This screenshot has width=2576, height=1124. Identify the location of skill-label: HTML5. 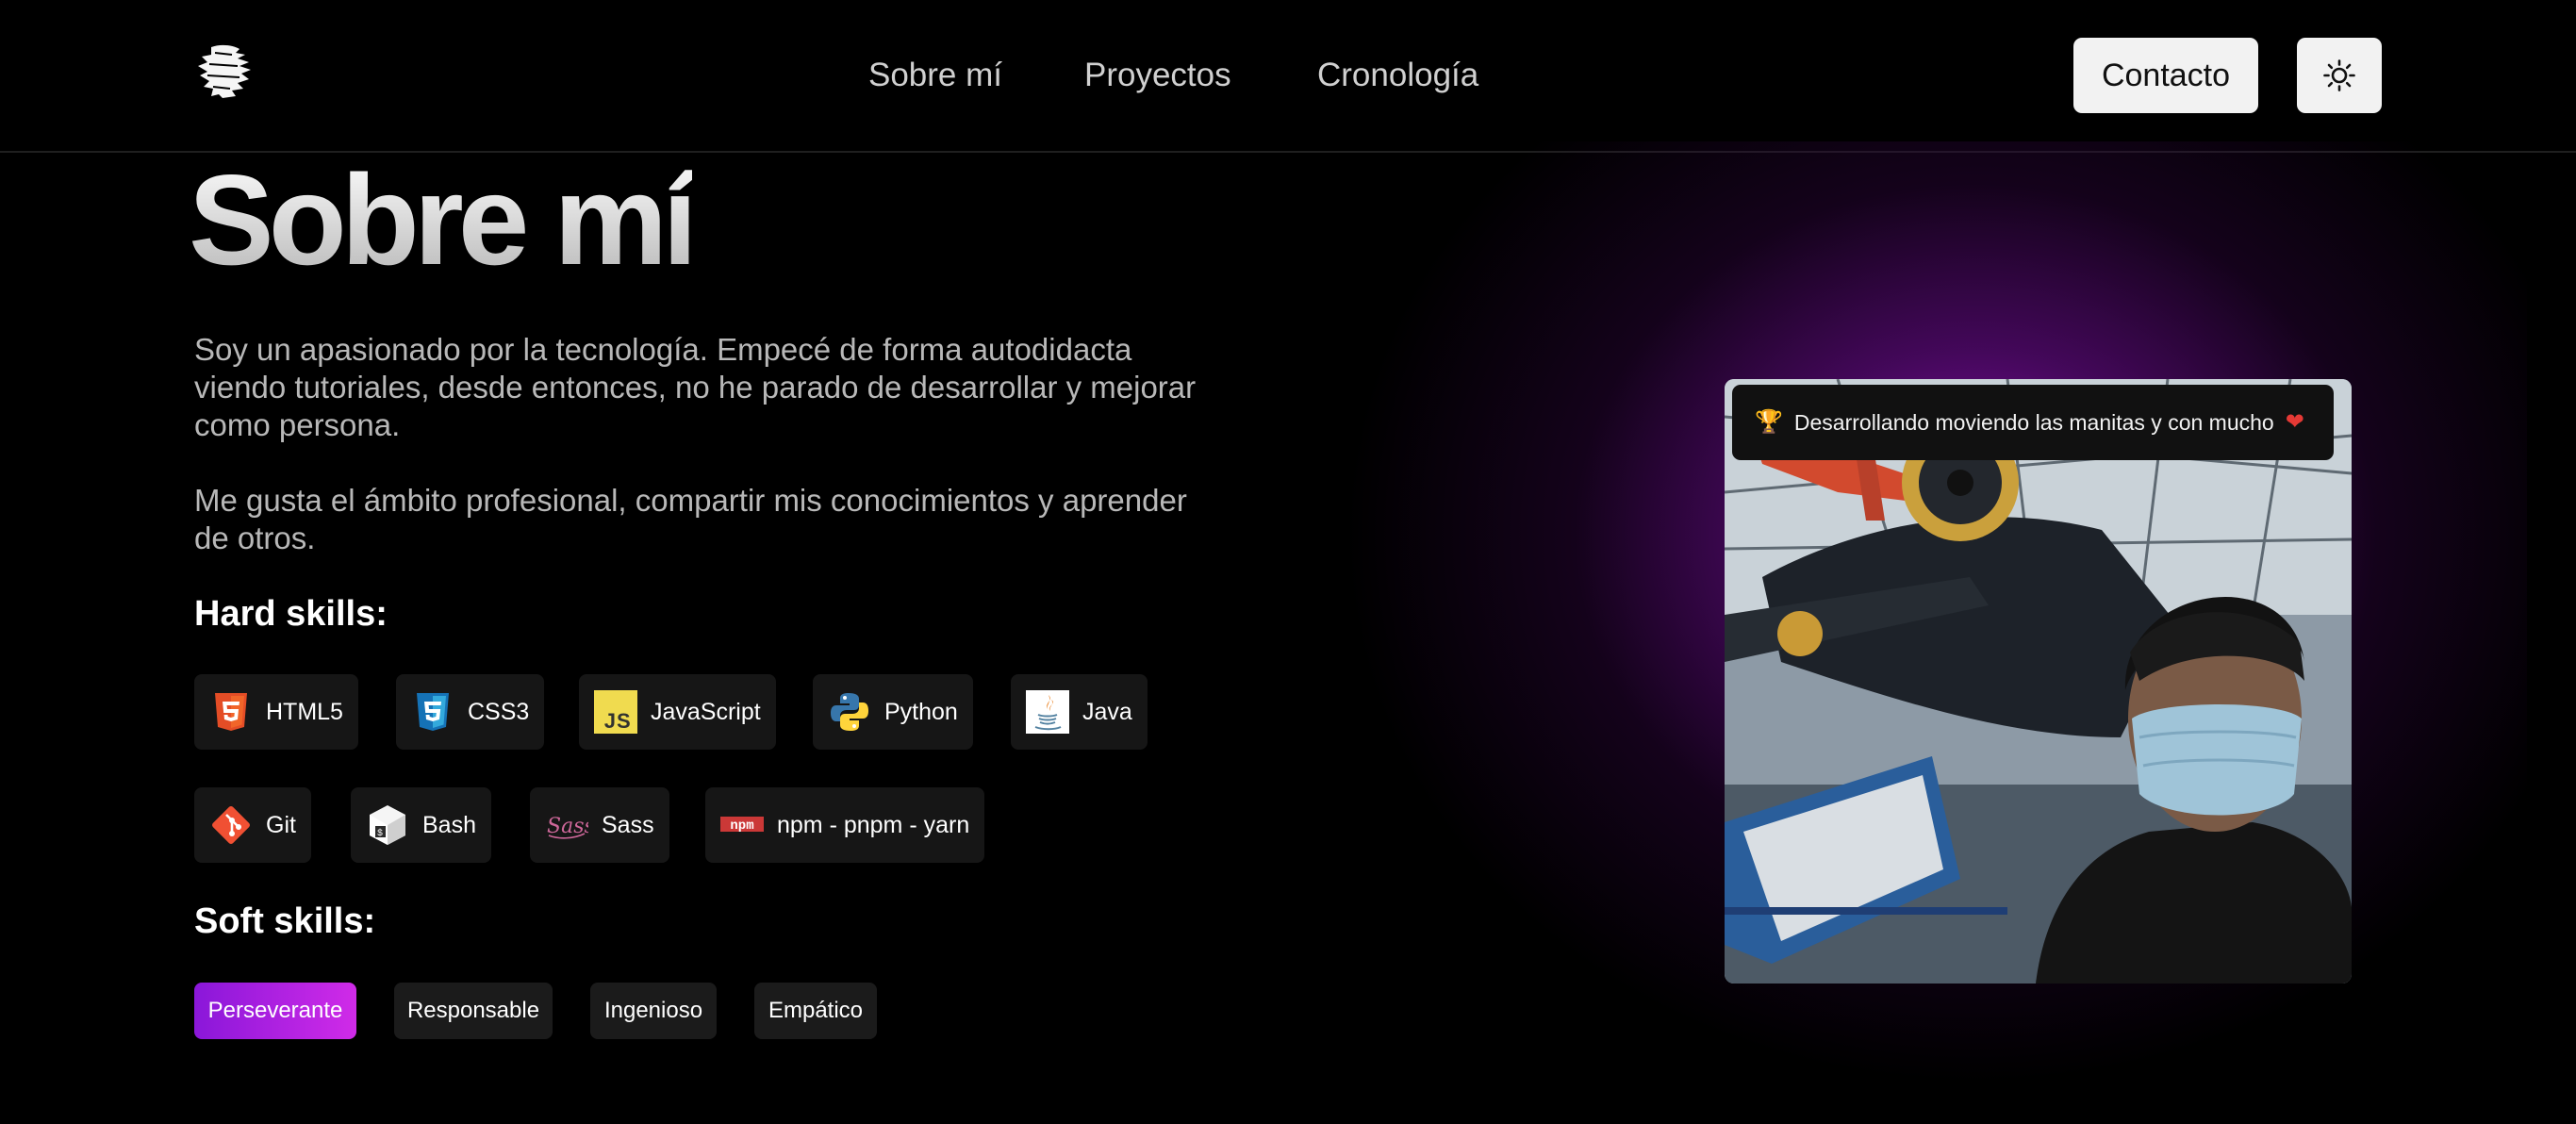
(304, 711).